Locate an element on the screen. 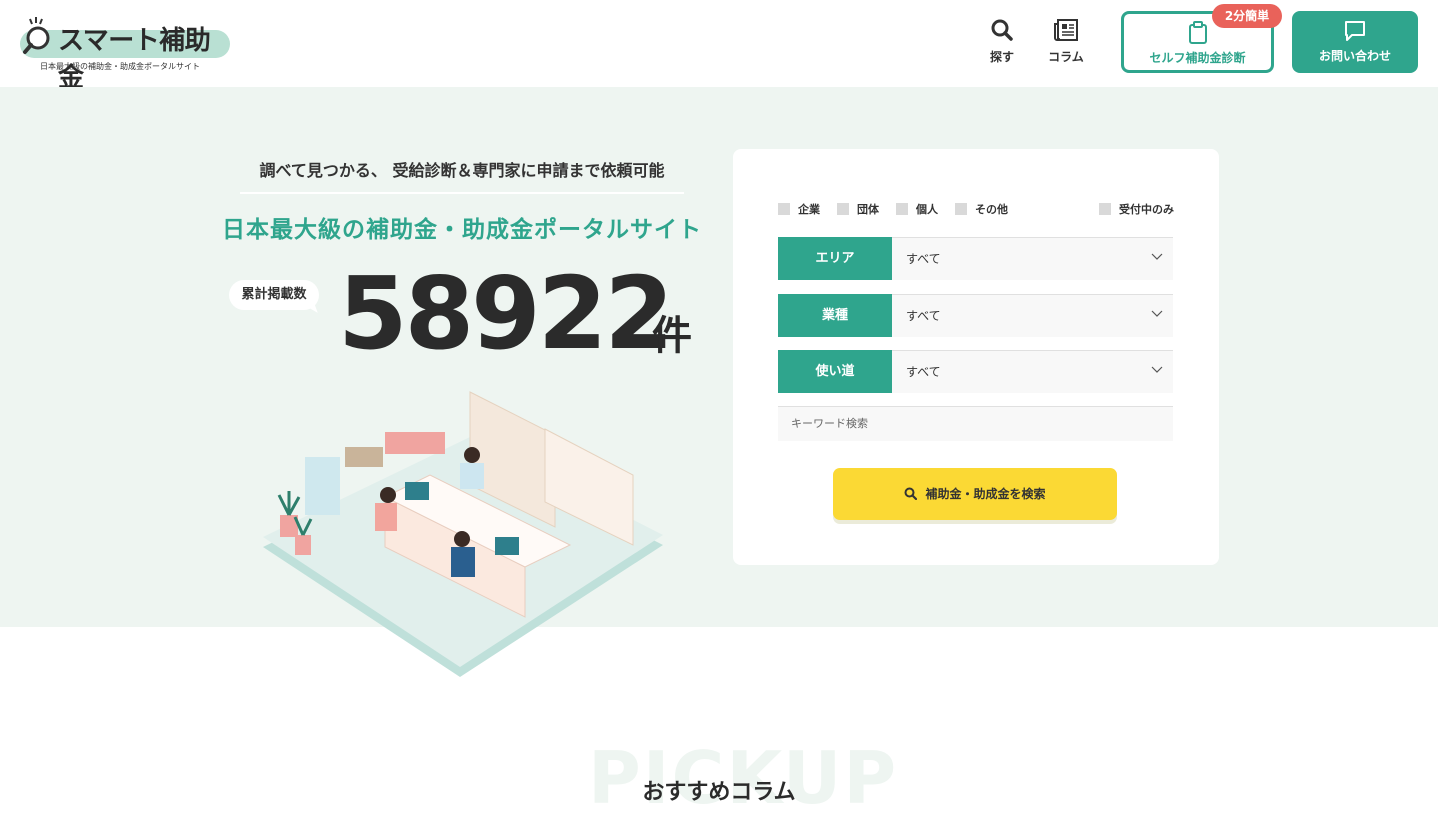 Image resolution: width=1438 pixels, height=822 pixels. chat-icon is located at coordinates (1355, 31).